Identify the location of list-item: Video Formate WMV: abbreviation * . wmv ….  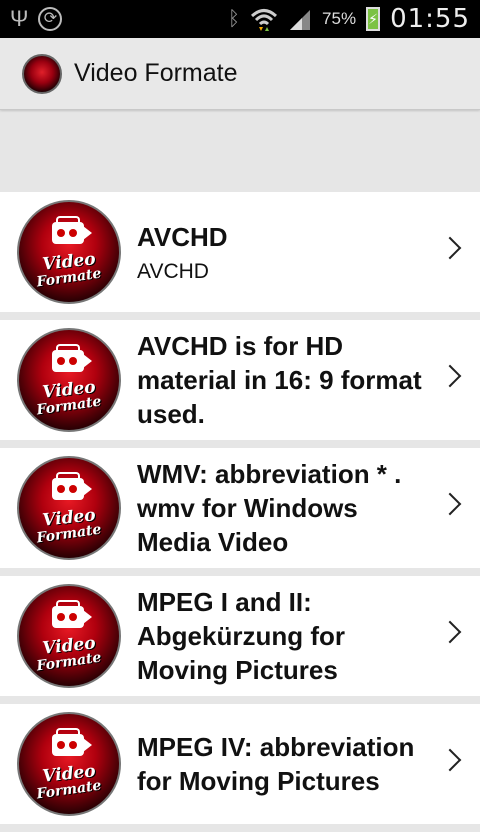
(240, 508).